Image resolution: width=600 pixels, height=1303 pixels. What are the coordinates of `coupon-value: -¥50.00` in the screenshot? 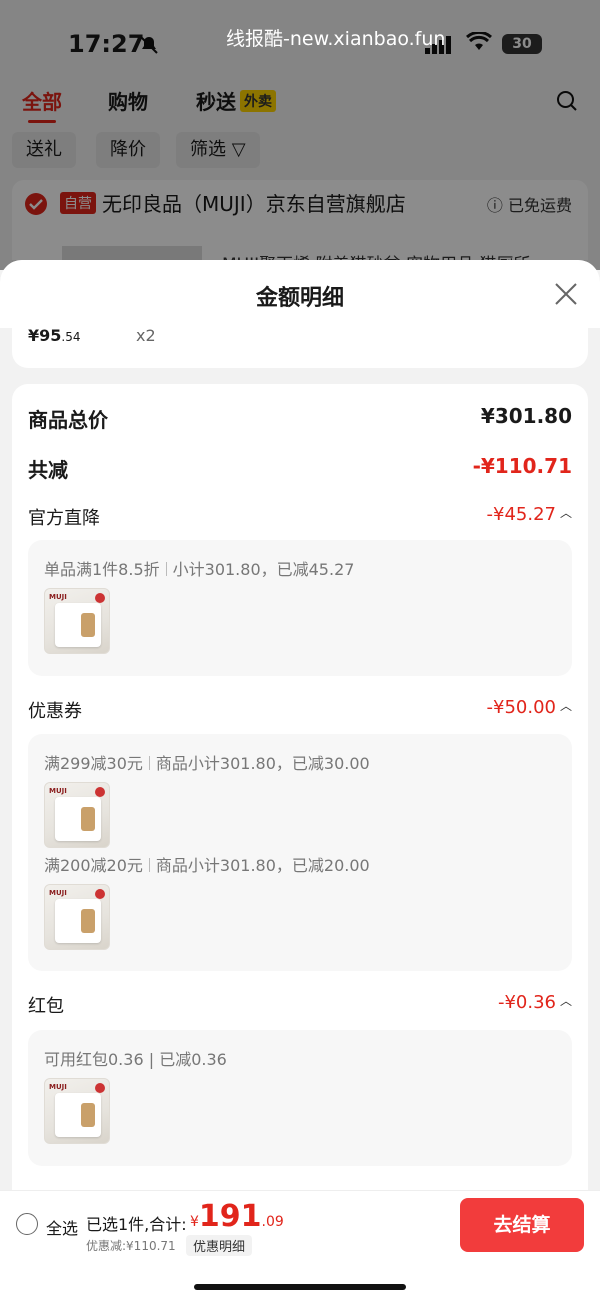 It's located at (521, 707).